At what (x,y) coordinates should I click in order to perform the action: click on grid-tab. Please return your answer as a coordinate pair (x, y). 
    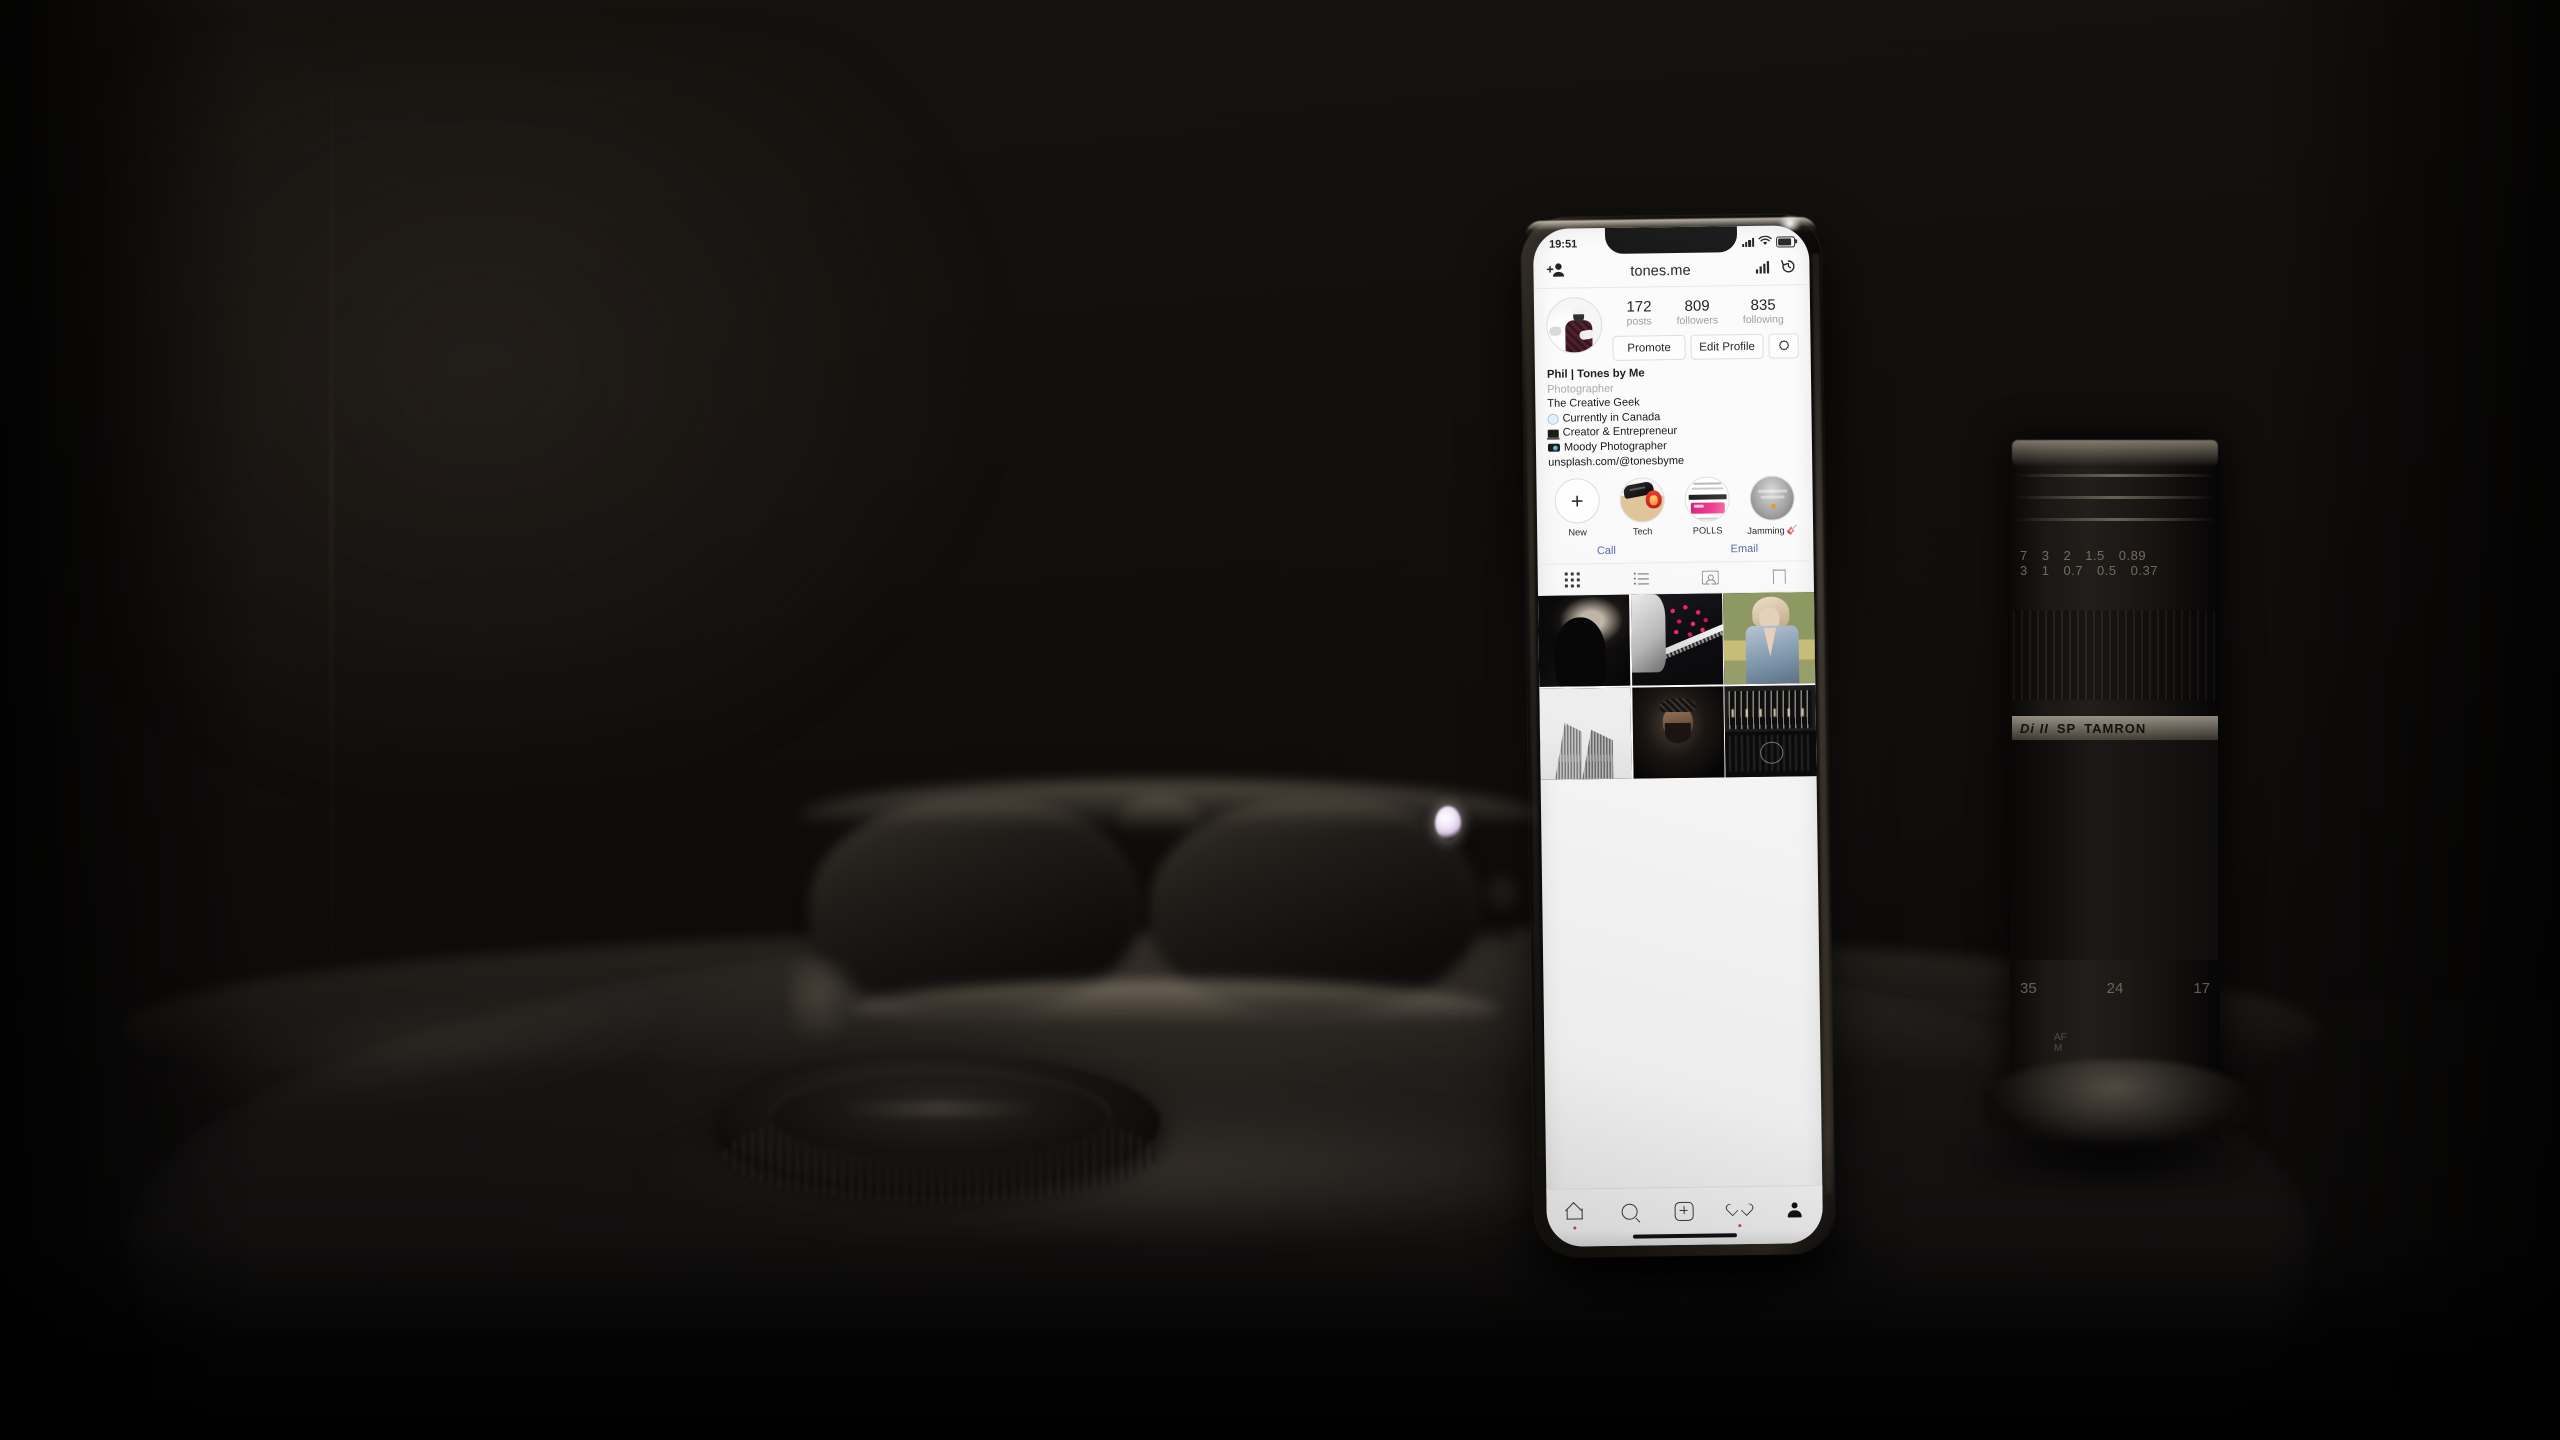
    Looking at the image, I should click on (1572, 580).